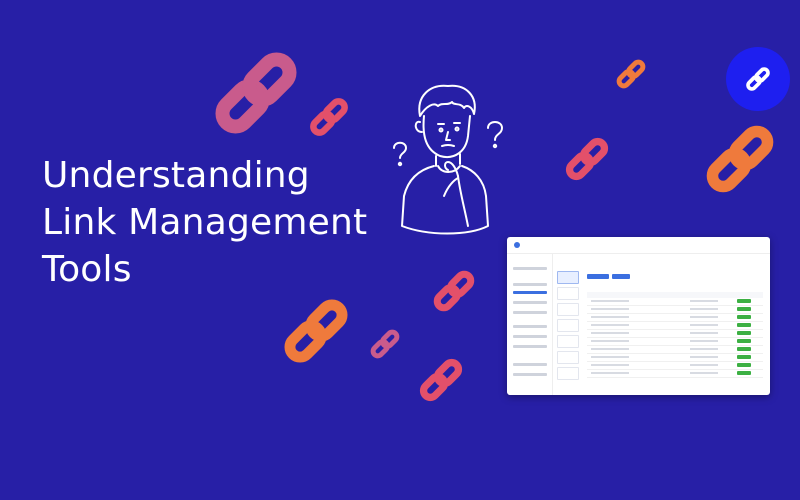  Describe the element at coordinates (87, 269) in the screenshot. I see `title-line-3: Tools` at that location.